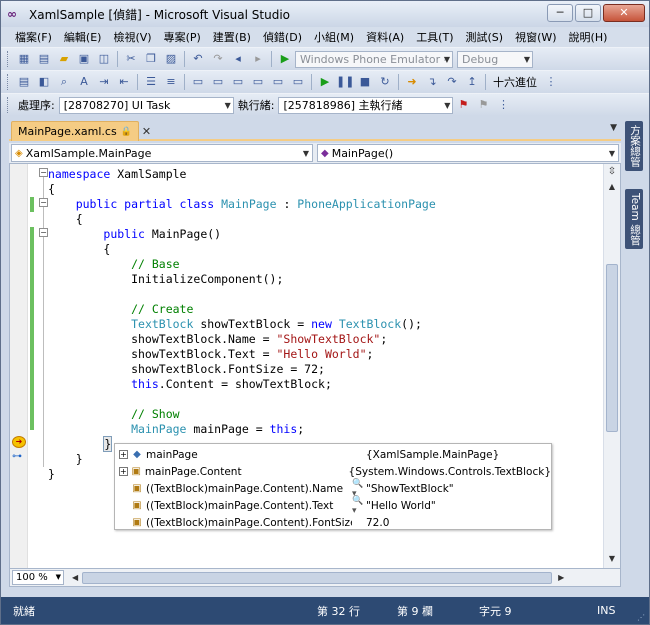  What do you see at coordinates (43, 232) in the screenshot?
I see `collapse-method-icon: −` at bounding box center [43, 232].